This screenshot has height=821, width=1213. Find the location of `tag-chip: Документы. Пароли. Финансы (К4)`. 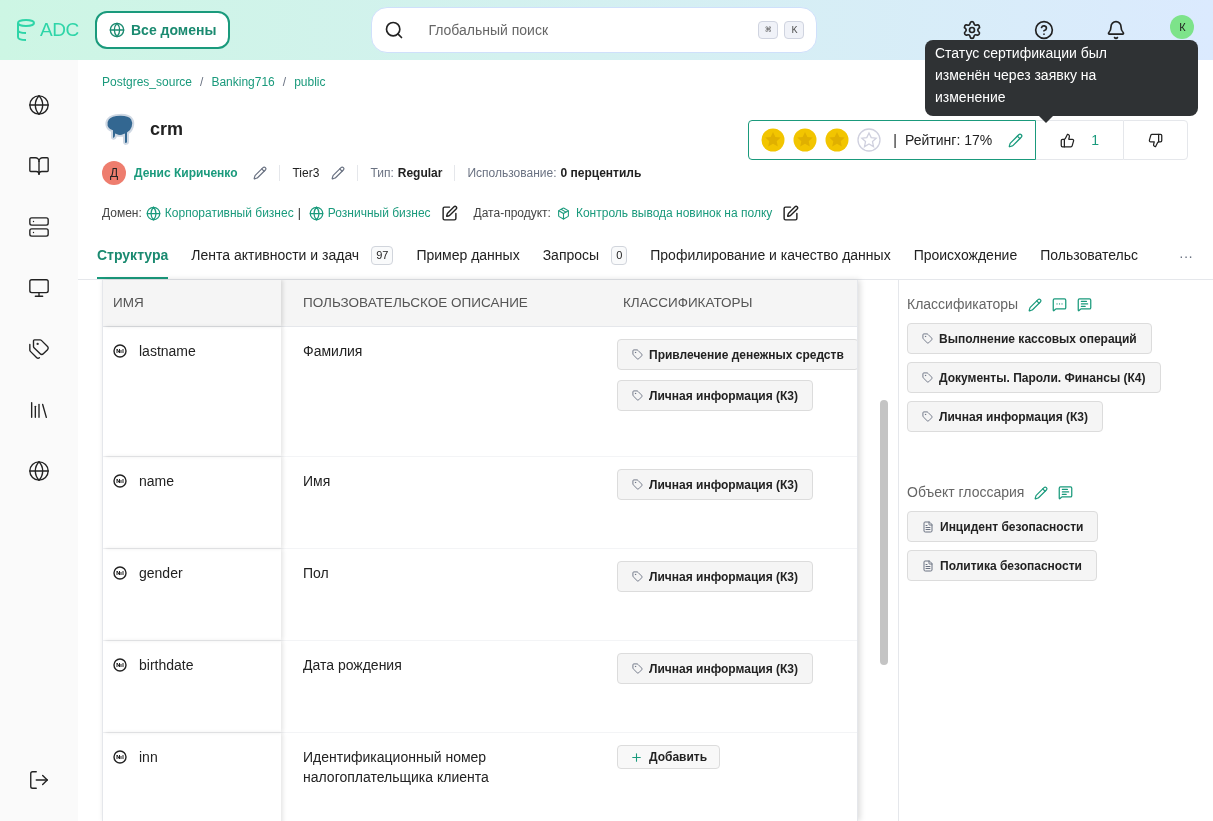

tag-chip: Документы. Пароли. Финансы (К4) is located at coordinates (1034, 377).